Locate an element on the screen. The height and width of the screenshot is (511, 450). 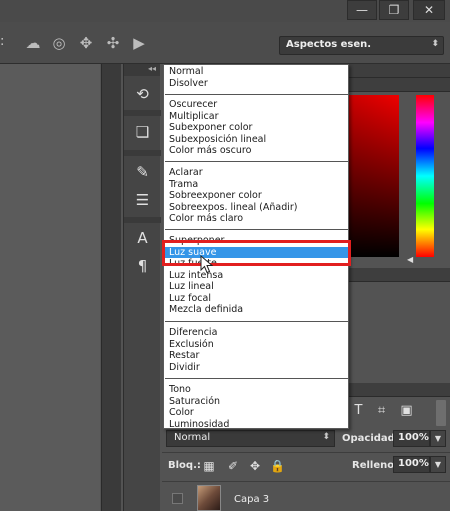
cloud-icon: ☁ is located at coordinates (33, 43).